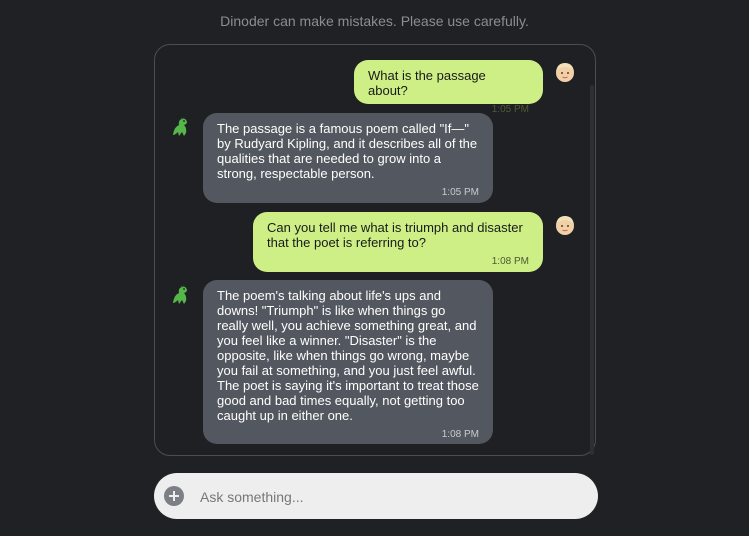  I want to click on message-time: 1:05 PM, so click(460, 192).